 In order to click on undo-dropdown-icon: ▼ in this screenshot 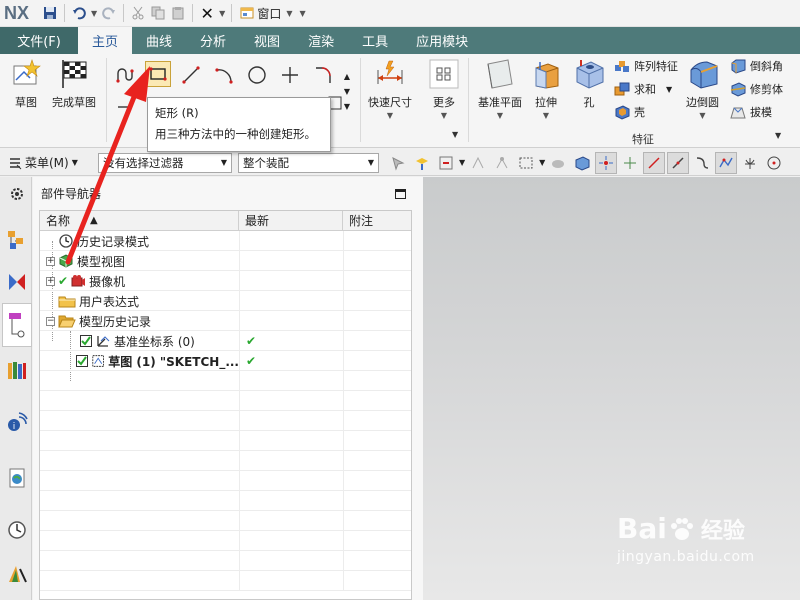, I will do `click(94, 13)`.